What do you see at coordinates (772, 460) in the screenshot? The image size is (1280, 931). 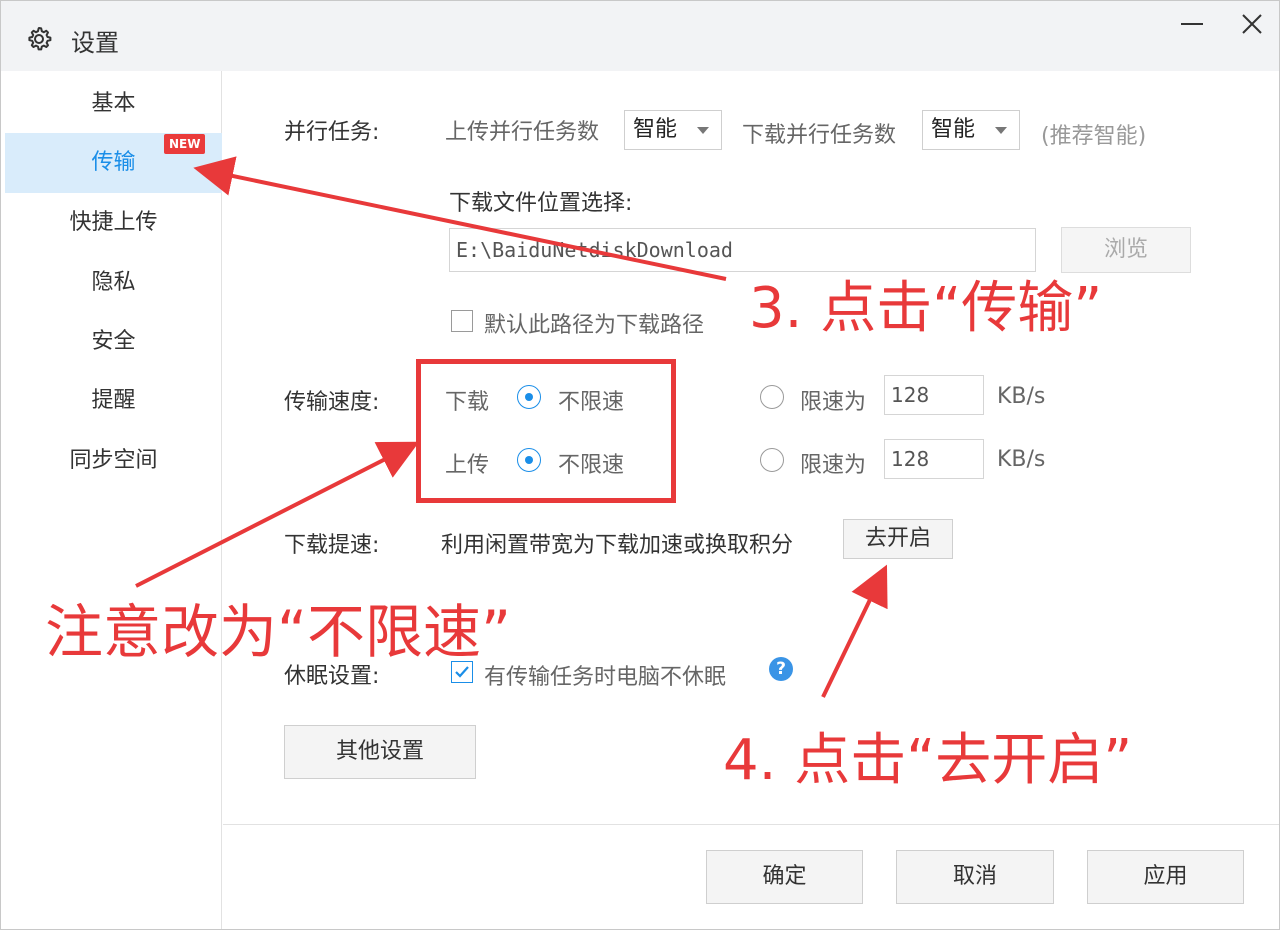 I see `upload-limited-radio` at bounding box center [772, 460].